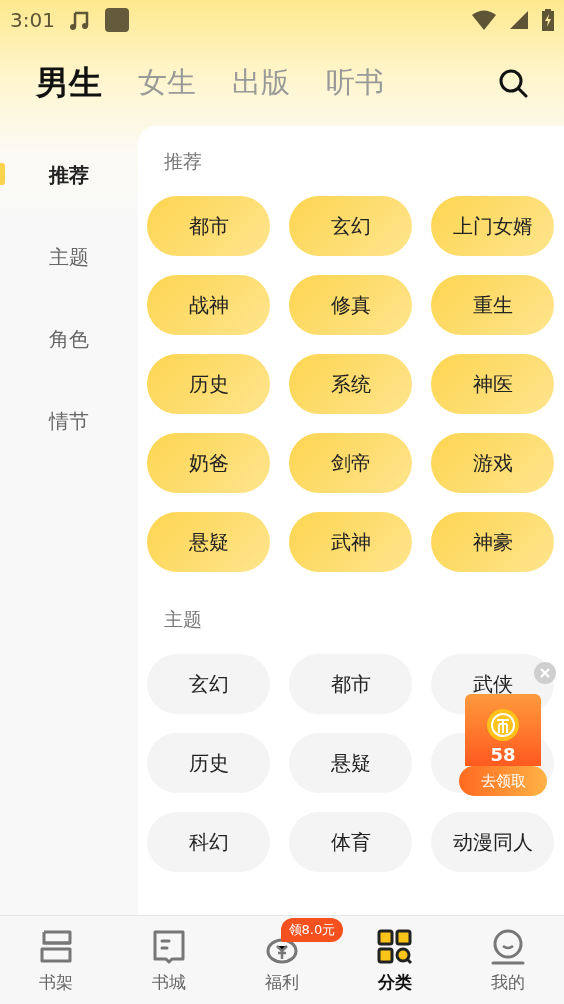  I want to click on sidebar-item: 推荐, so click(69, 175).